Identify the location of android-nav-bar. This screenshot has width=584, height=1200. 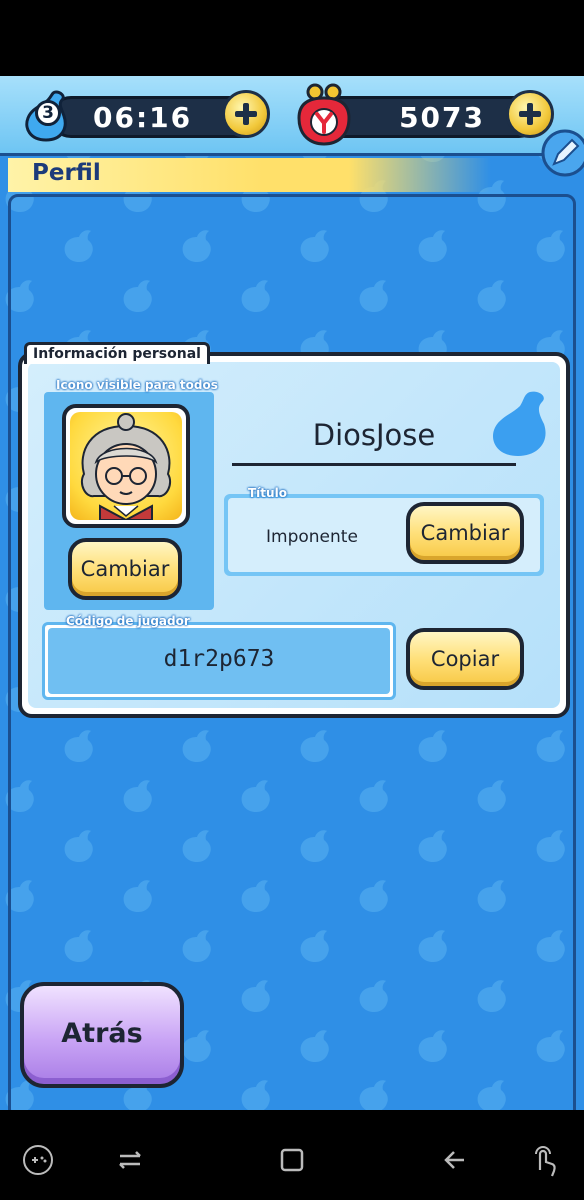
(292, 1155).